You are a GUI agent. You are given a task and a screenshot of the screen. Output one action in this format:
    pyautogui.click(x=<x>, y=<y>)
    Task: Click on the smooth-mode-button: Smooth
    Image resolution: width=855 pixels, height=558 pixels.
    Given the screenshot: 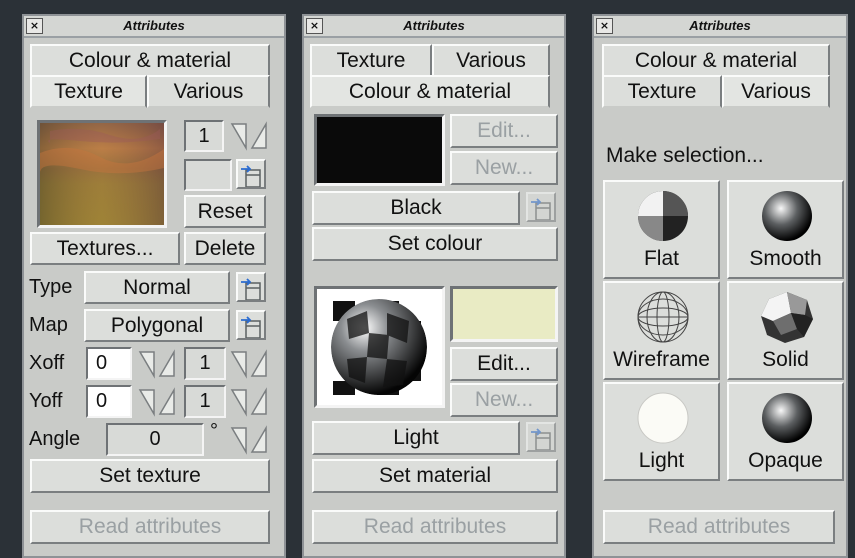 What is the action you would take?
    pyautogui.click(x=785, y=229)
    